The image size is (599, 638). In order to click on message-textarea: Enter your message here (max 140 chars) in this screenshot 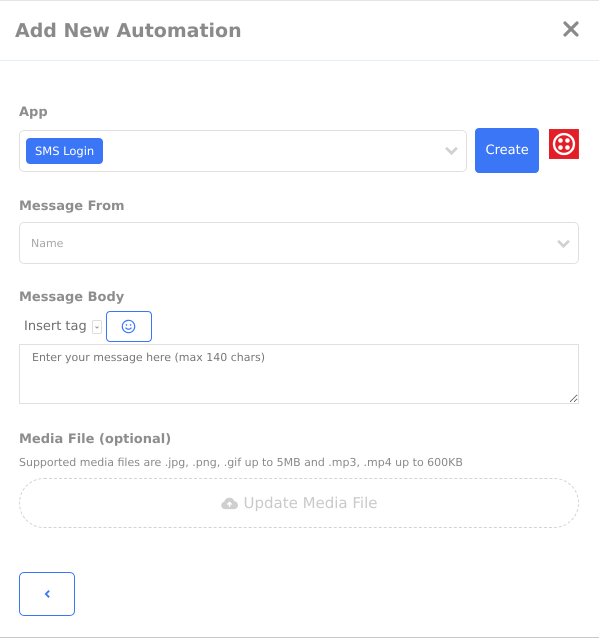, I will do `click(299, 374)`.